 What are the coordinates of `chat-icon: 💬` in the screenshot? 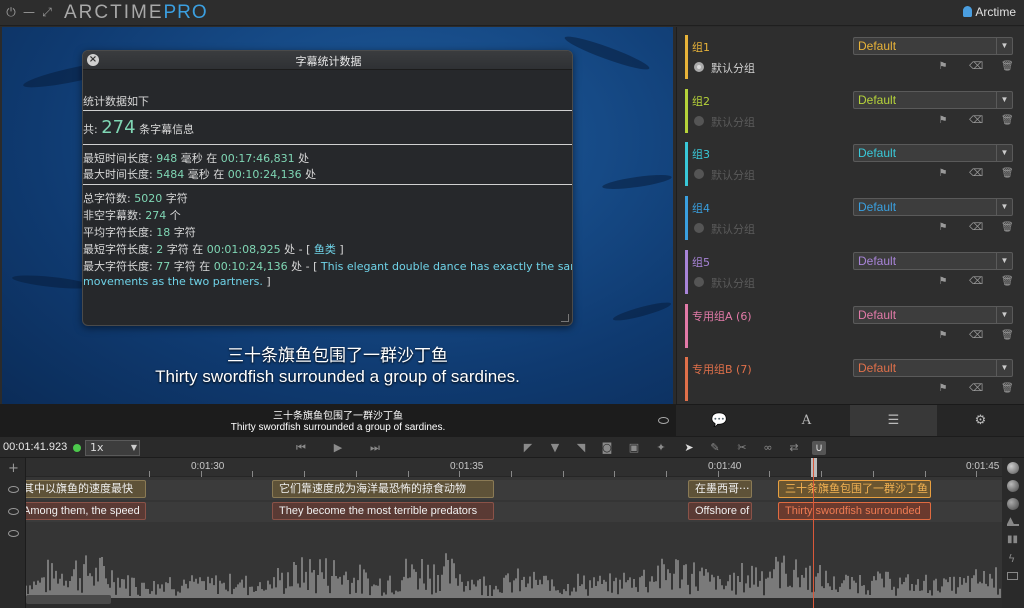 It's located at (719, 421).